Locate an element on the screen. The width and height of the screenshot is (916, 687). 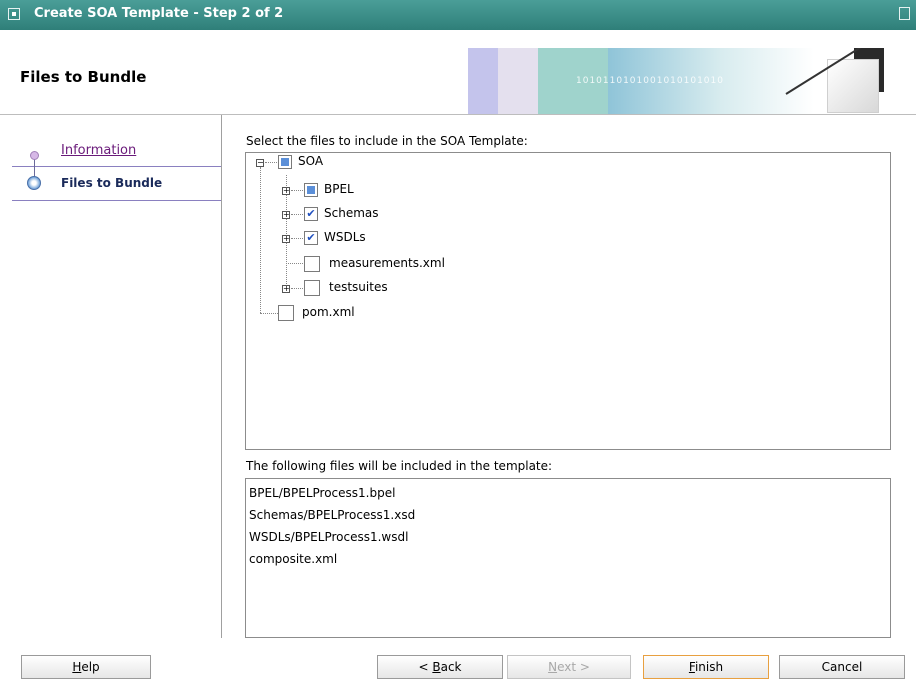
tree-checkbox-soa is located at coordinates (285, 162).